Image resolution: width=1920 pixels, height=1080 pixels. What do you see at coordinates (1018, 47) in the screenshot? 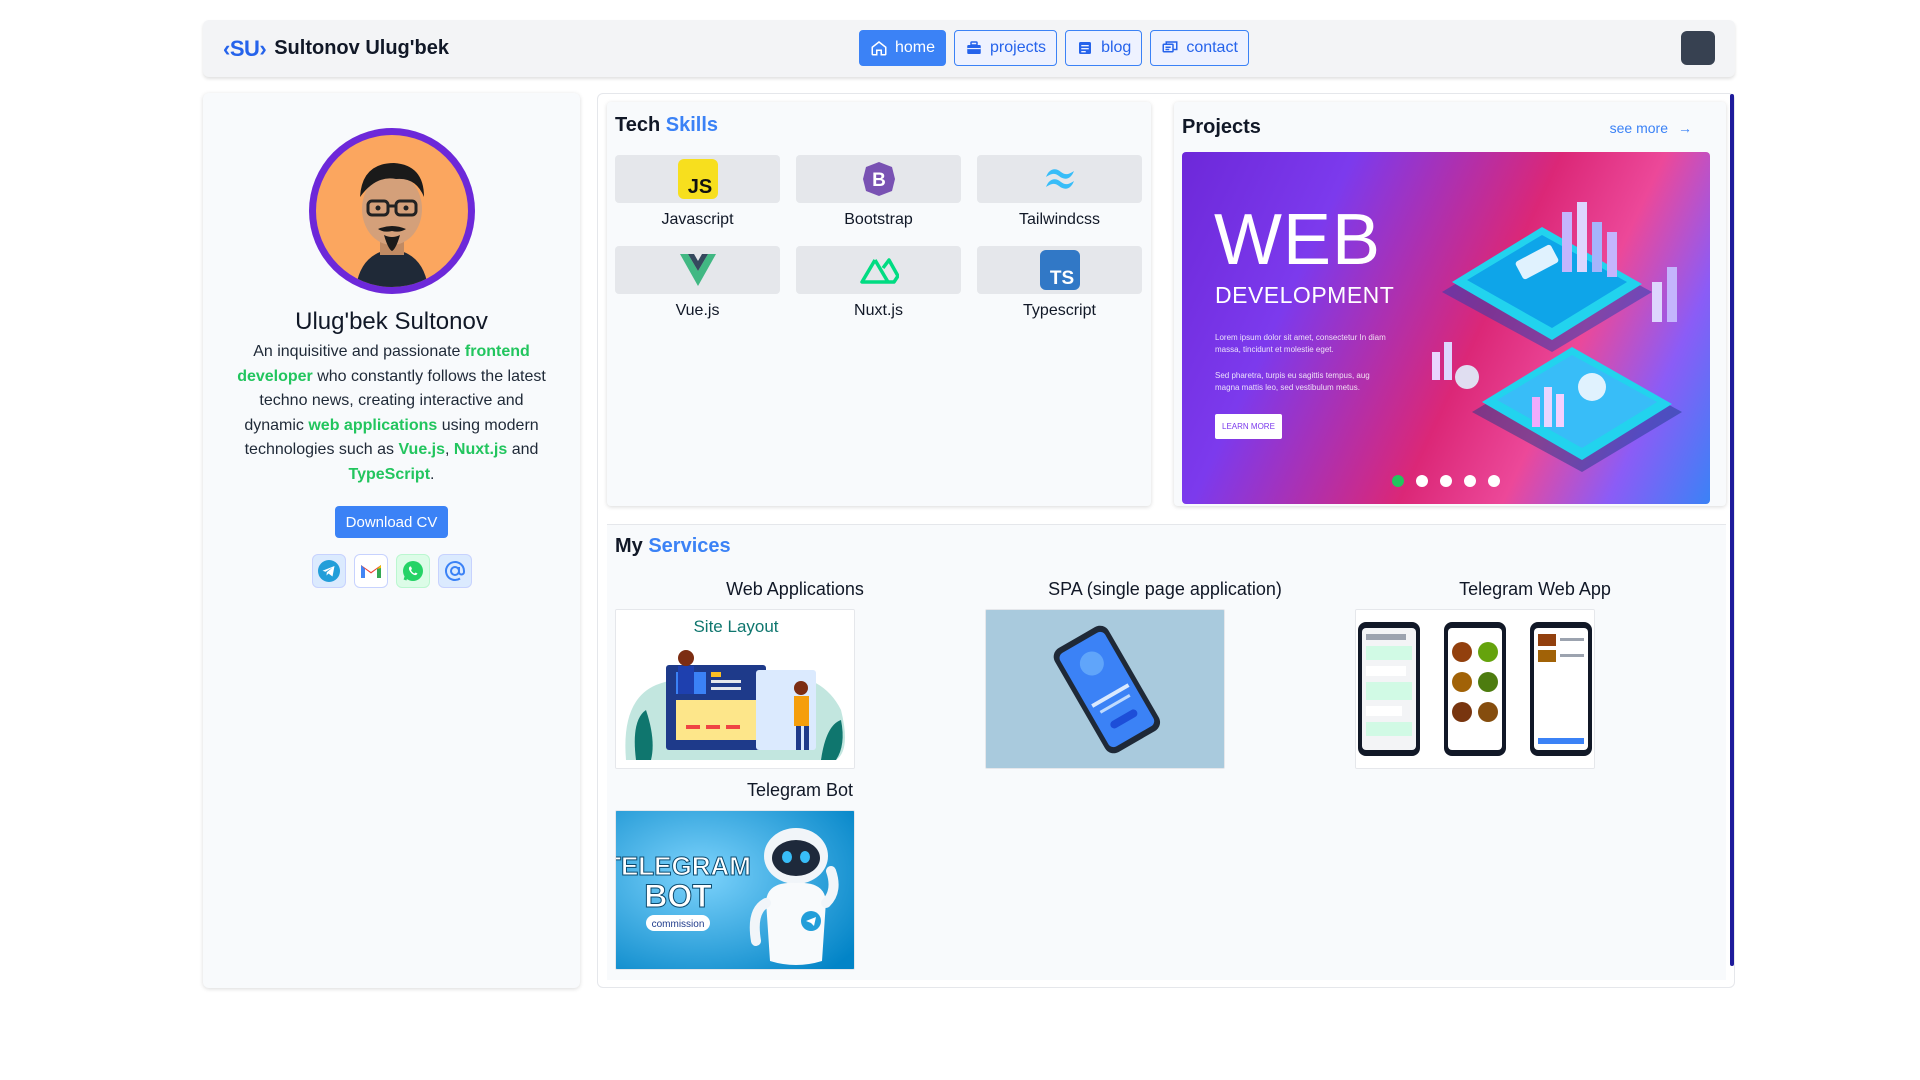
I see `nav-projects-label: projects` at bounding box center [1018, 47].